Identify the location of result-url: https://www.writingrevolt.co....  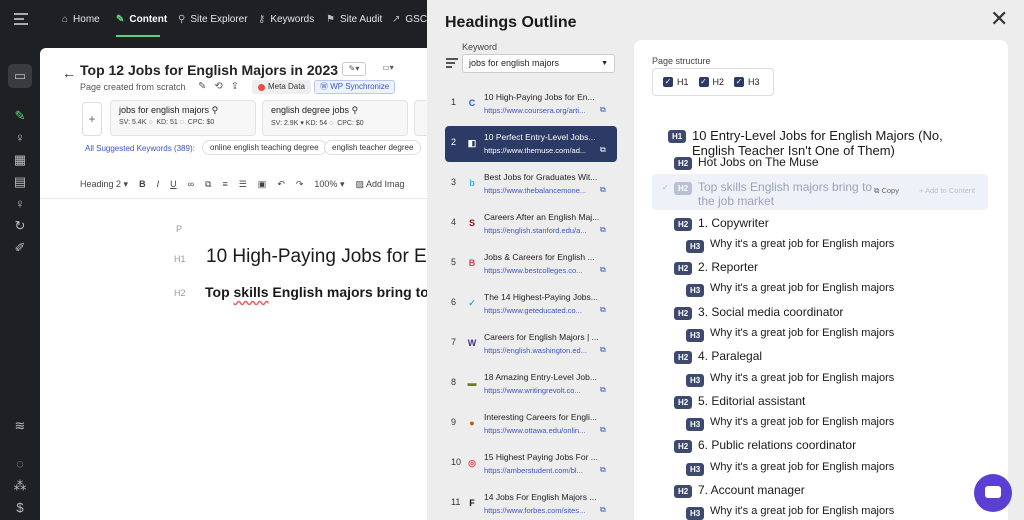
(540, 390).